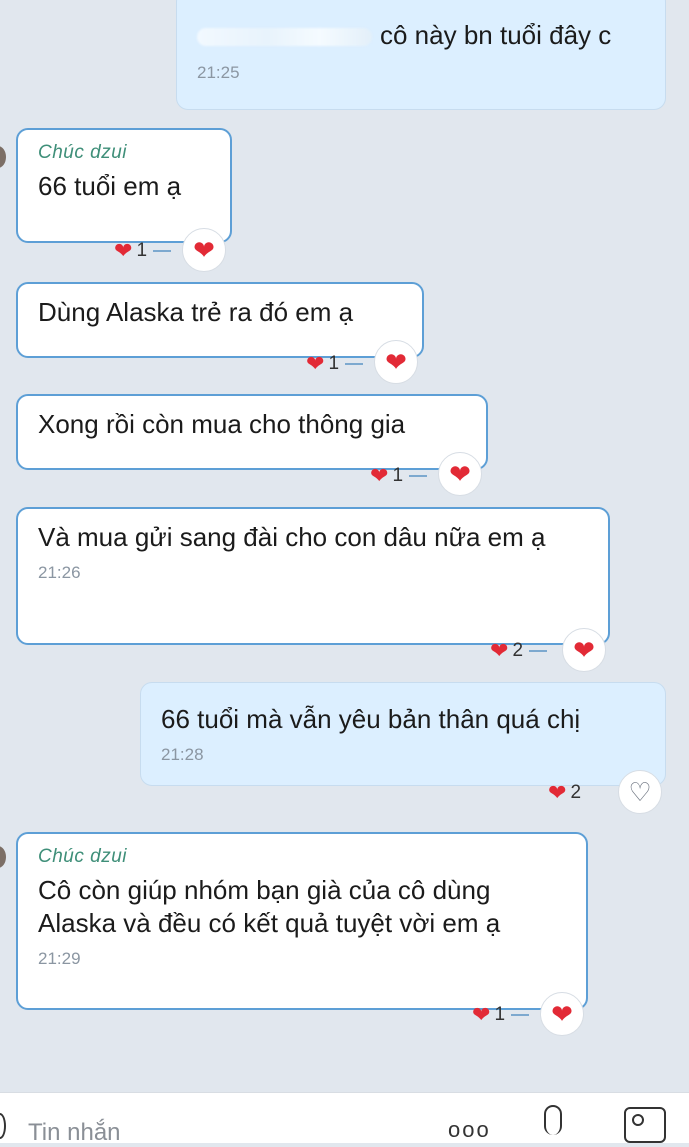  I want to click on image-icon, so click(645, 1125).